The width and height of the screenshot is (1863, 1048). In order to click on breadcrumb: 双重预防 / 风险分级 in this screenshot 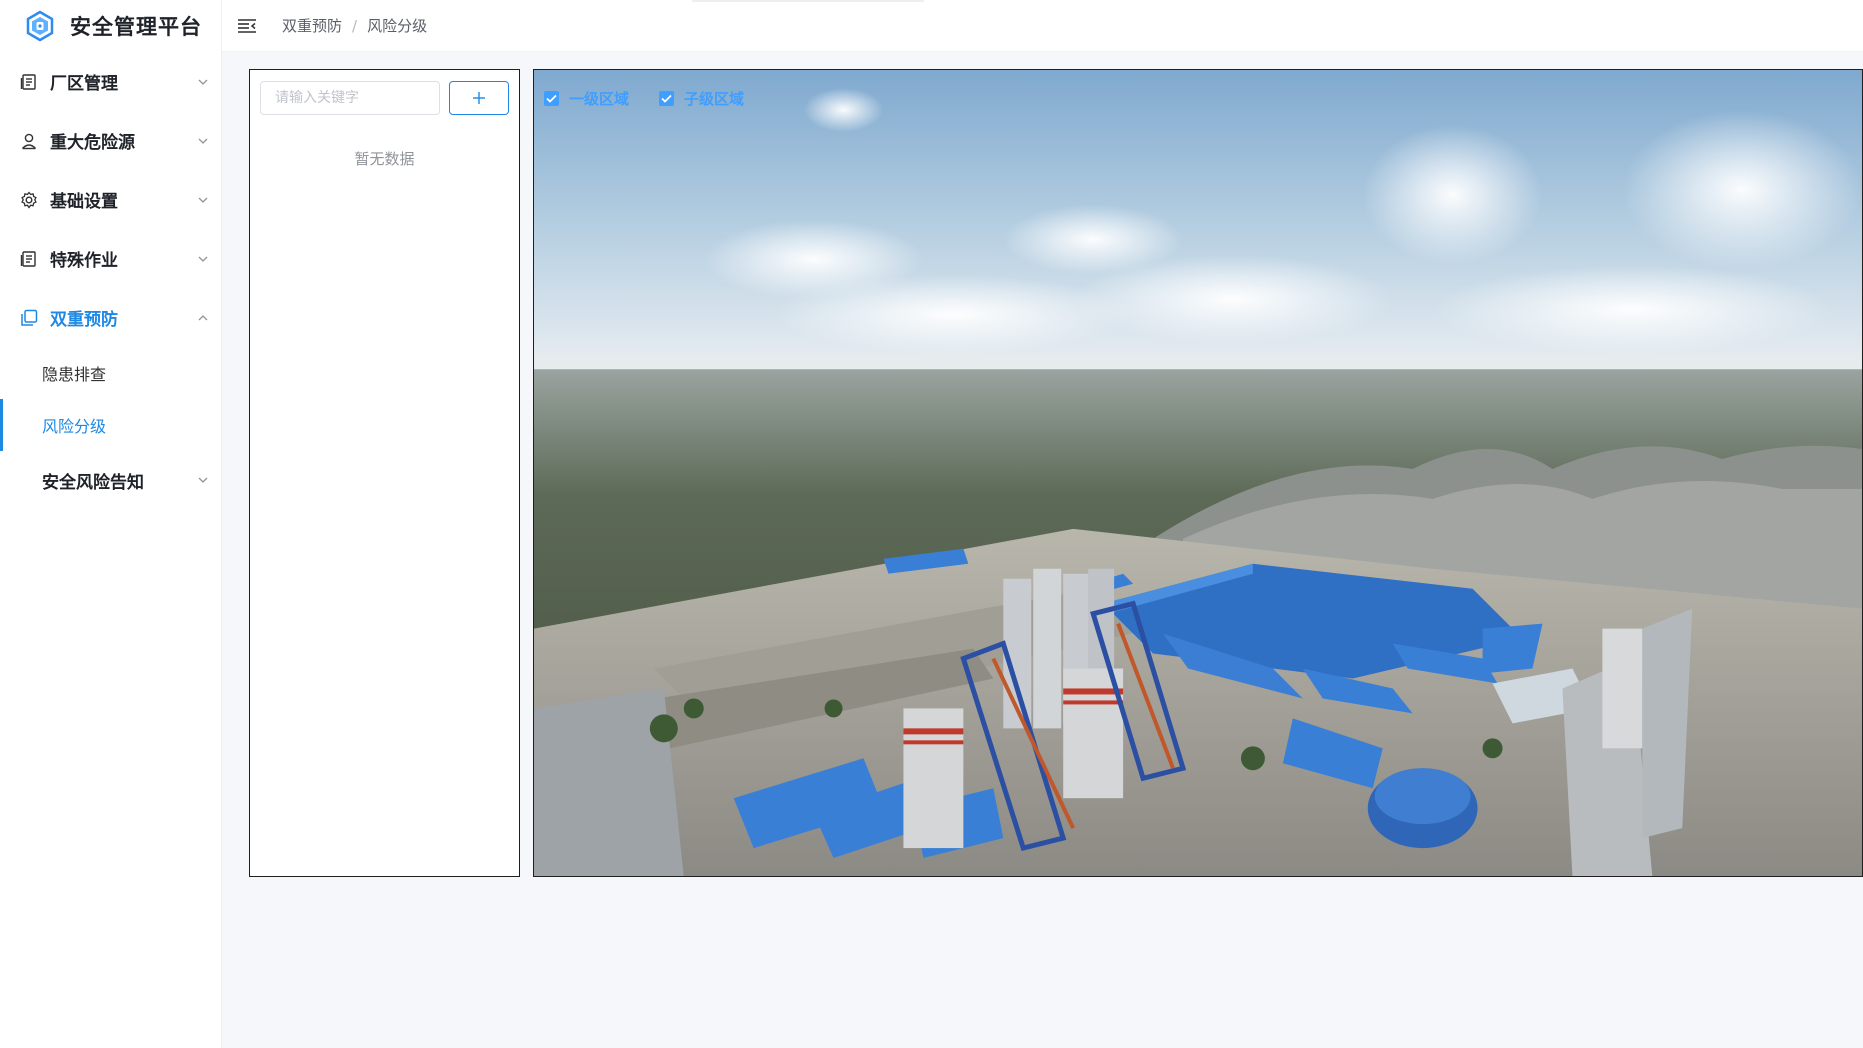, I will do `click(354, 25)`.